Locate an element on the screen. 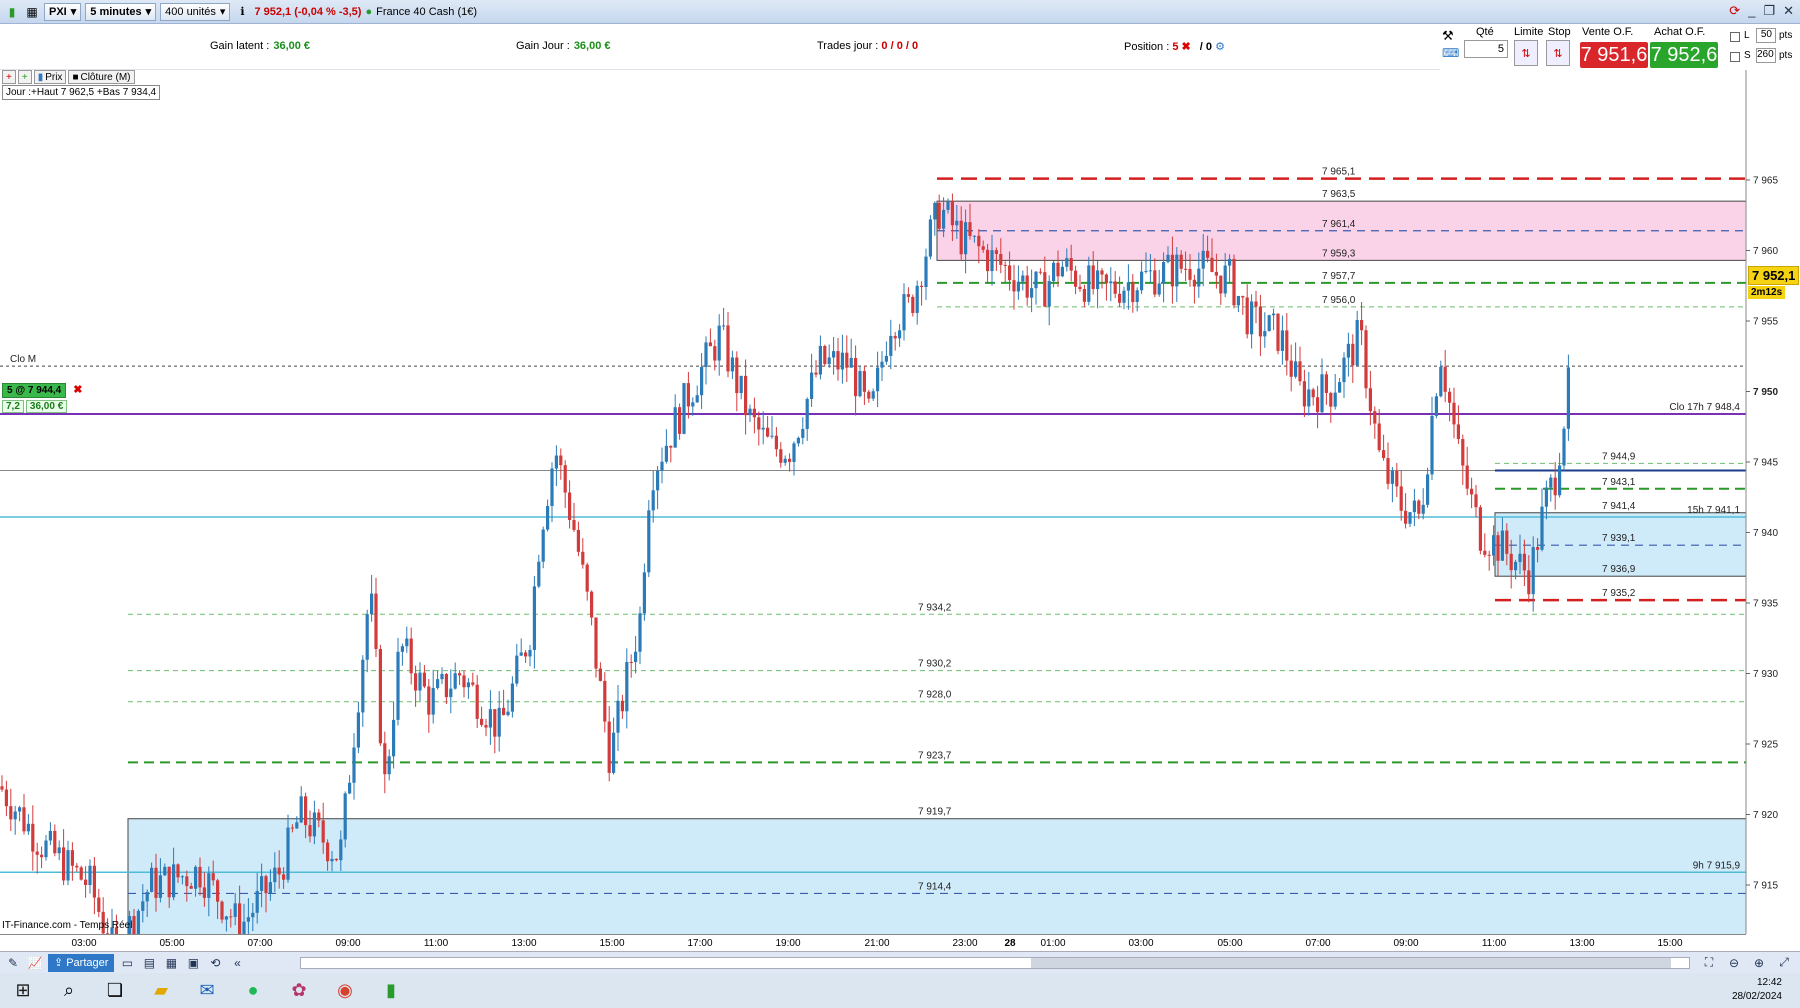 The height and width of the screenshot is (1008, 1800). gain-latent-value: 36,00 € is located at coordinates (292, 46).